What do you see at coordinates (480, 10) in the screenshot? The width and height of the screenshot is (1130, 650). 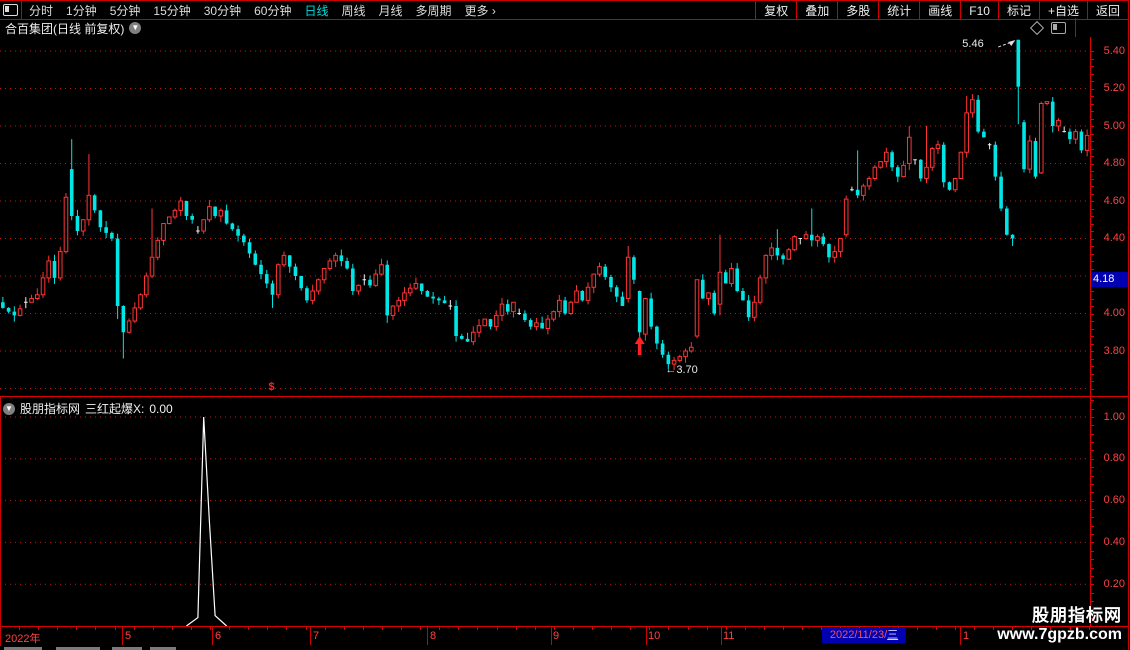 I see `period-item-更多 ›: 更多 ›` at bounding box center [480, 10].